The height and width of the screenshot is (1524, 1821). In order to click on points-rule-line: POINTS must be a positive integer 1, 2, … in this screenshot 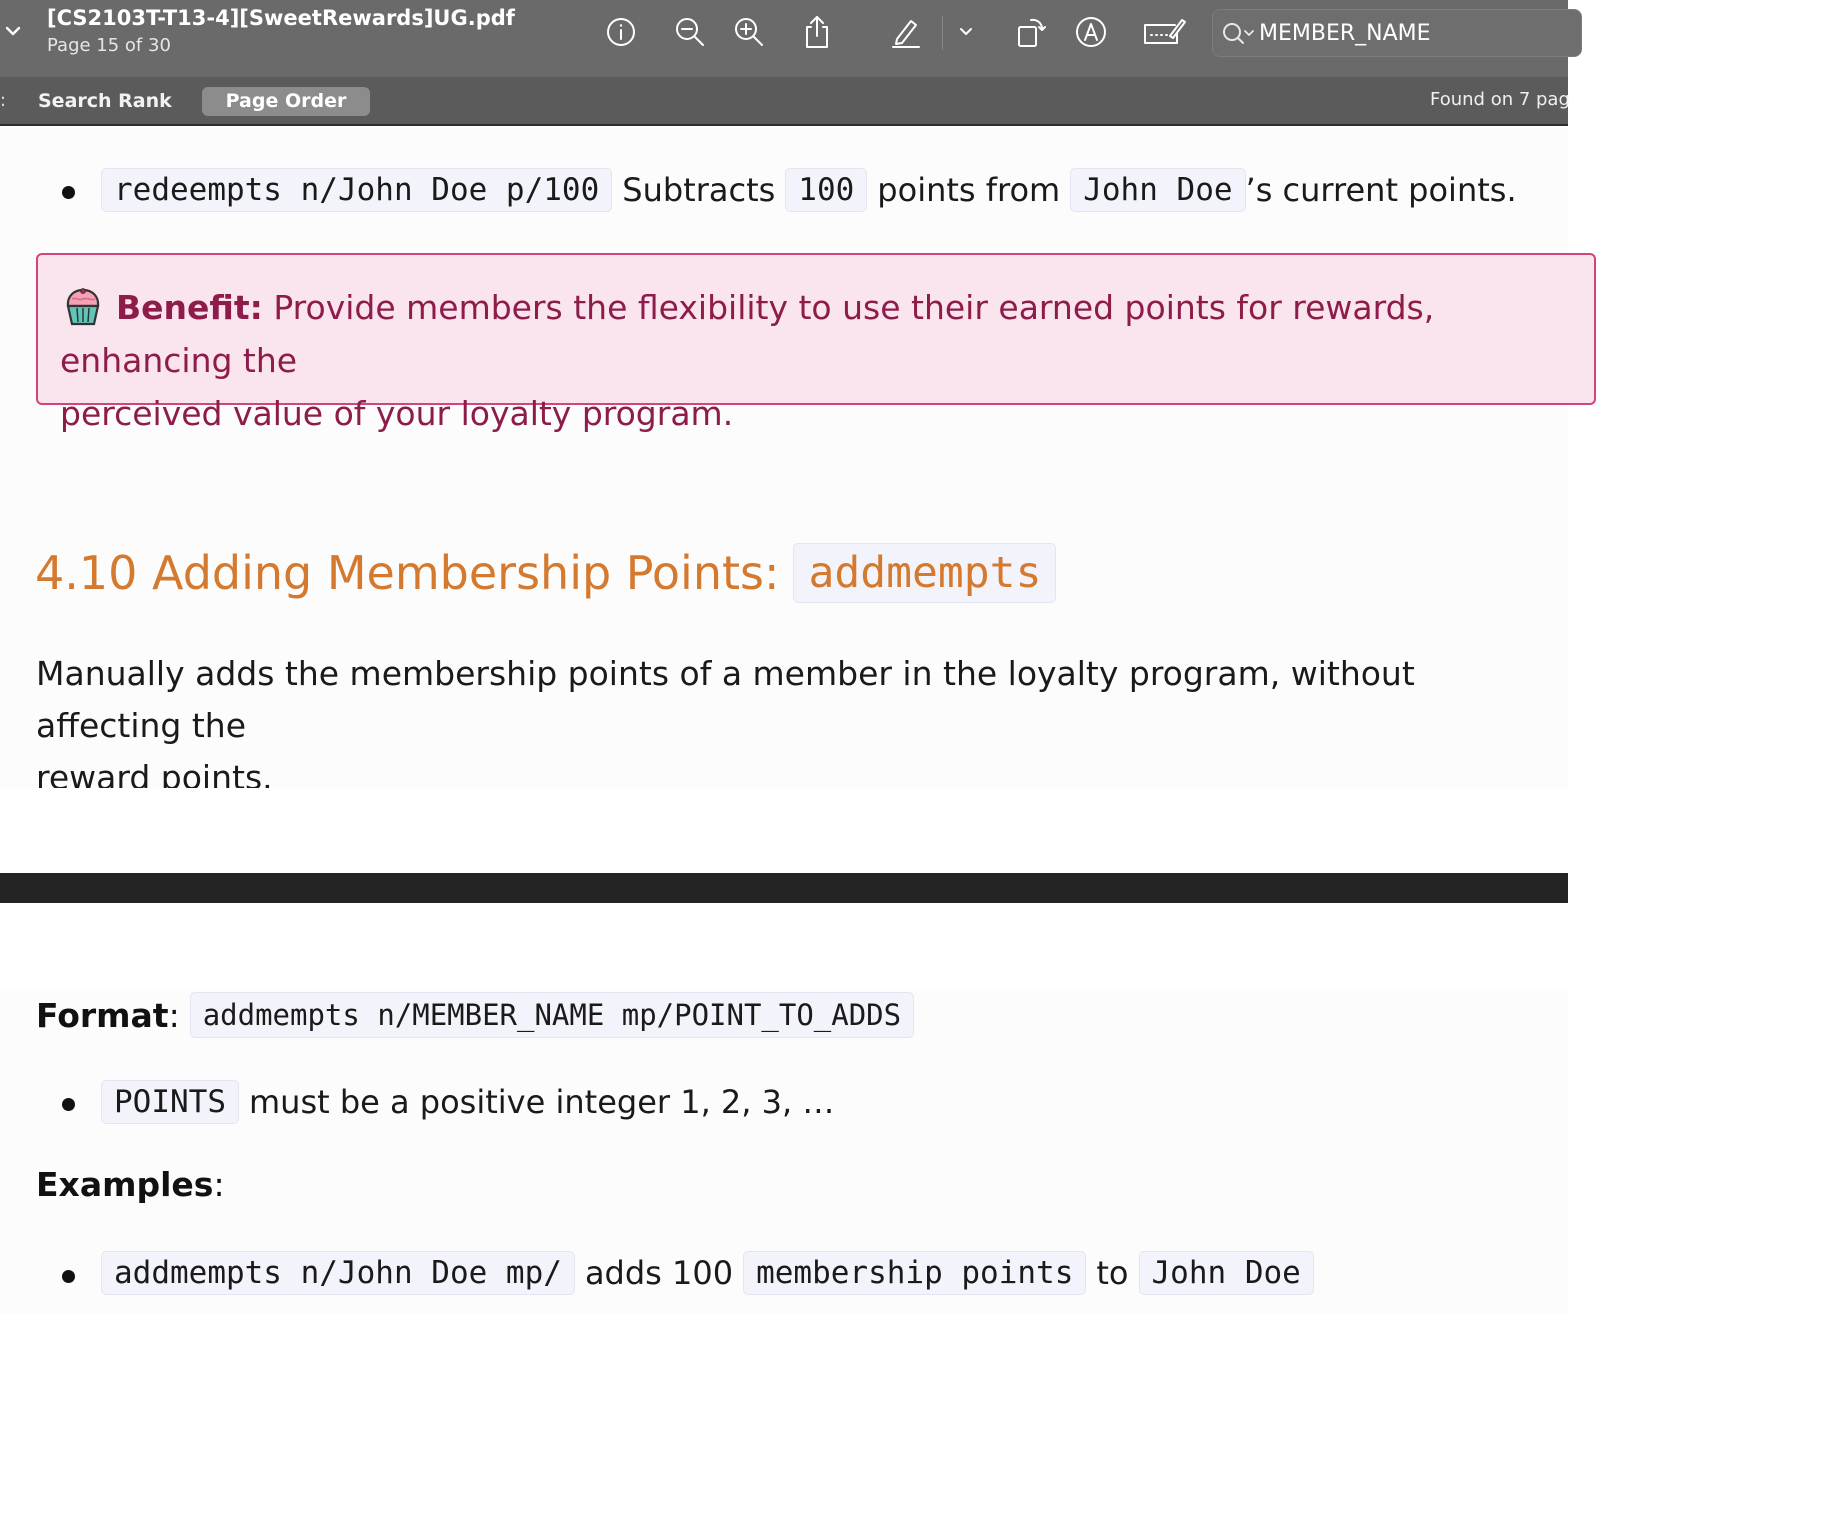, I will do `click(467, 1102)`.